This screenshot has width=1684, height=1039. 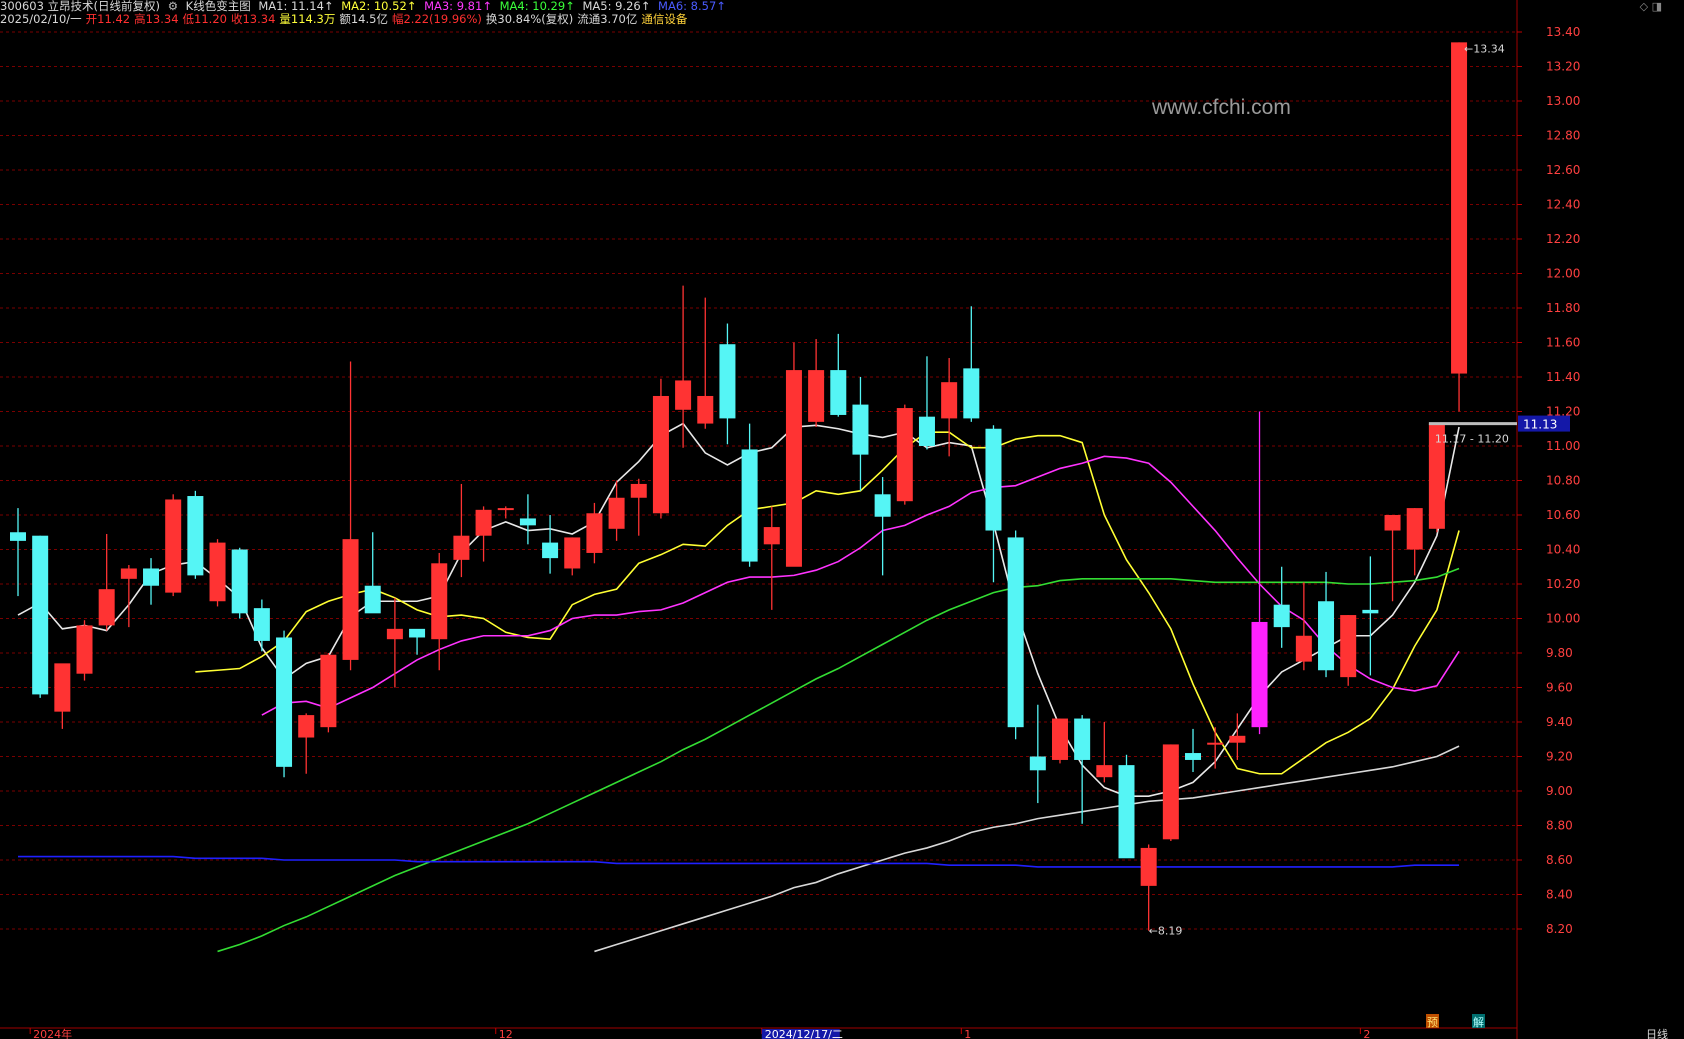 What do you see at coordinates (1563, 481) in the screenshot?
I see `y-tick-label: 10.80` at bounding box center [1563, 481].